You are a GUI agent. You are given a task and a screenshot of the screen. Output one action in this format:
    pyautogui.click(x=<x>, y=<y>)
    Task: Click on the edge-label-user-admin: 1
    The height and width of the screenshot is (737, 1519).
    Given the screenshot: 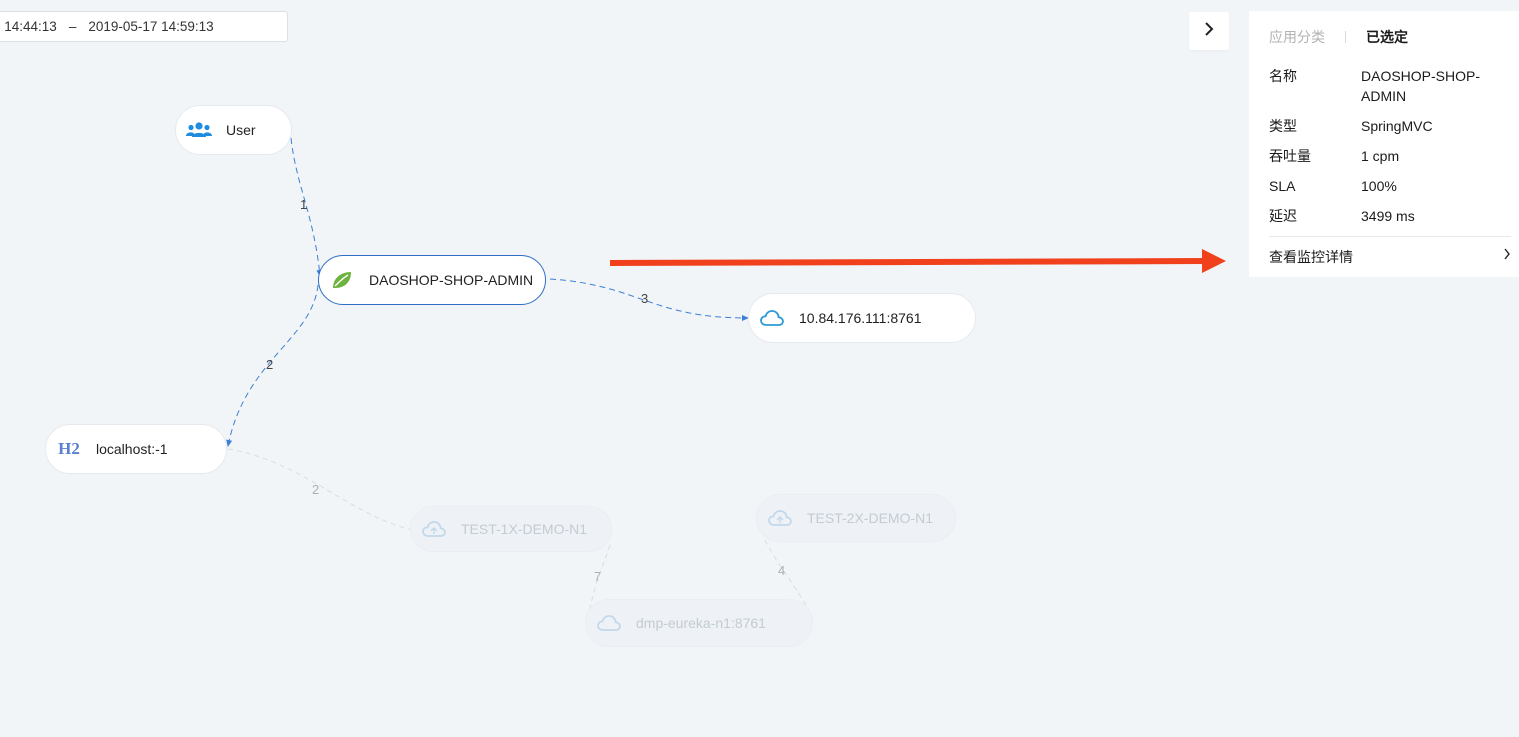 What is the action you would take?
    pyautogui.click(x=304, y=204)
    